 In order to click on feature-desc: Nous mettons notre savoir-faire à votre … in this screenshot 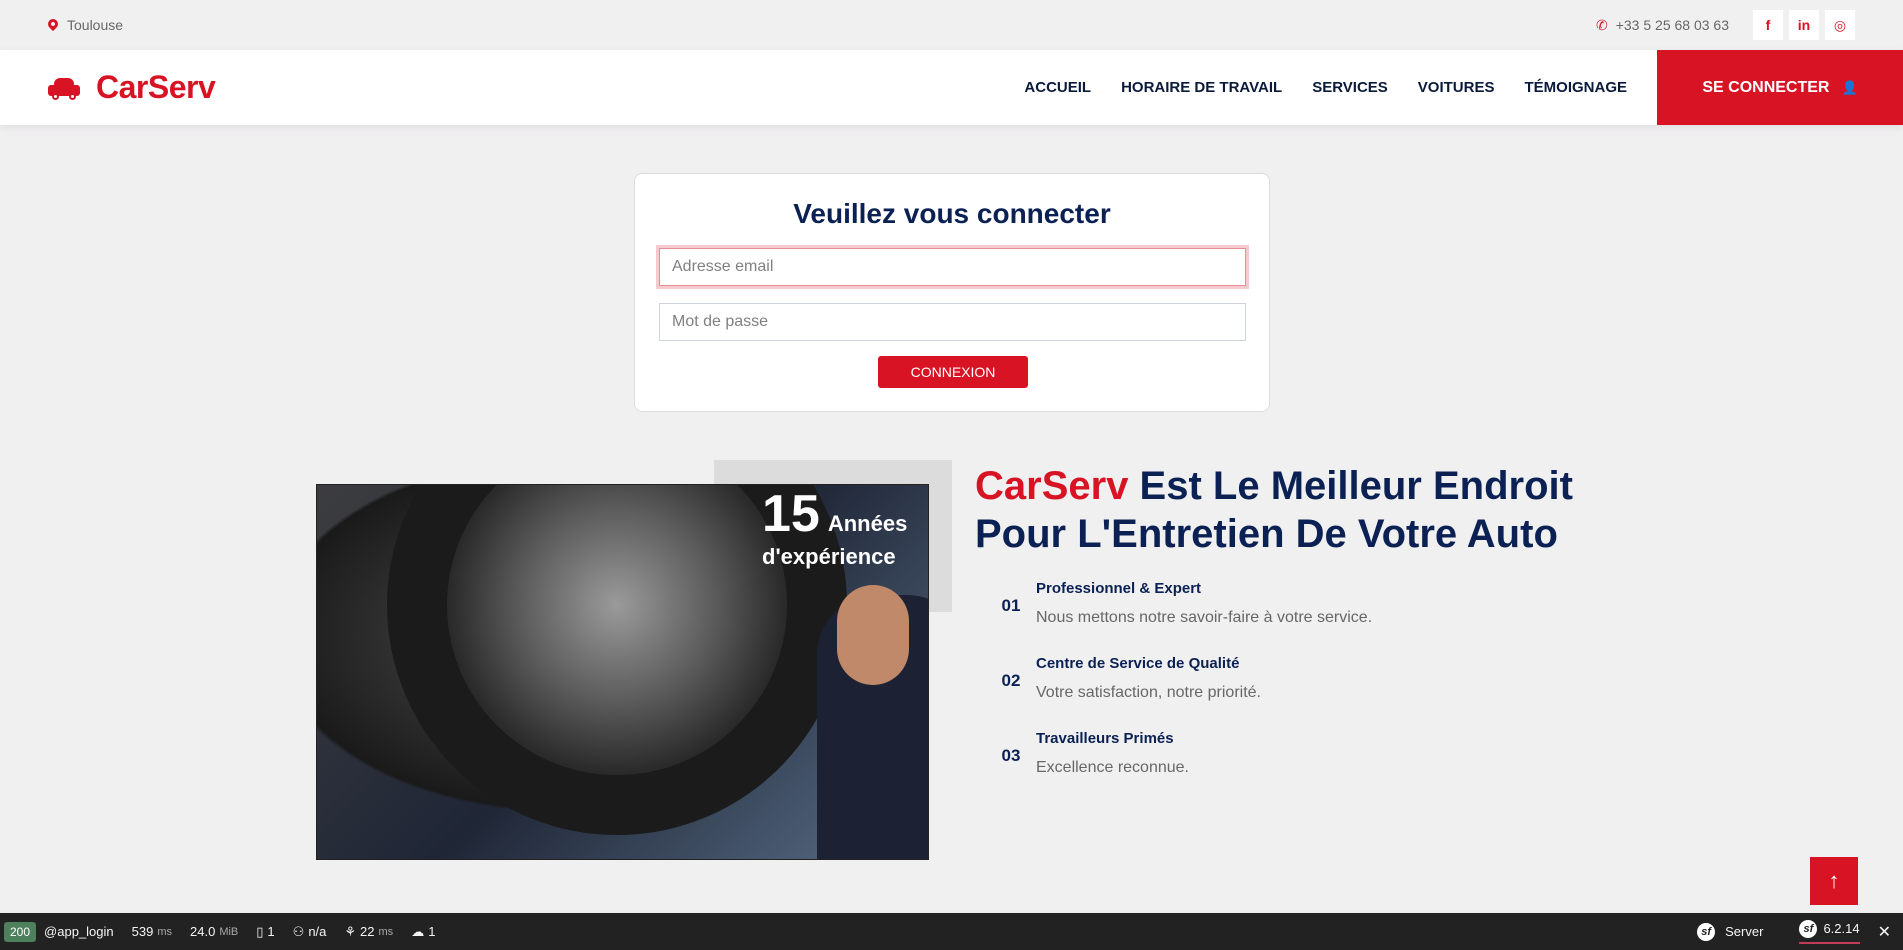, I will do `click(1204, 617)`.